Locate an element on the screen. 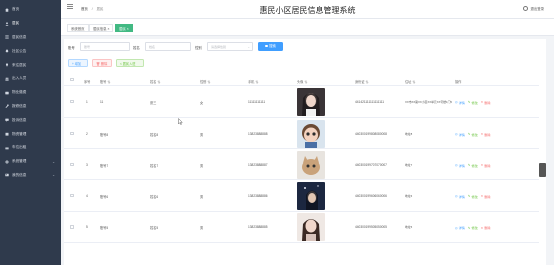 The width and height of the screenshot is (554, 265). sidebar-item-message: 投诉信息 is located at coordinates (30, 120).